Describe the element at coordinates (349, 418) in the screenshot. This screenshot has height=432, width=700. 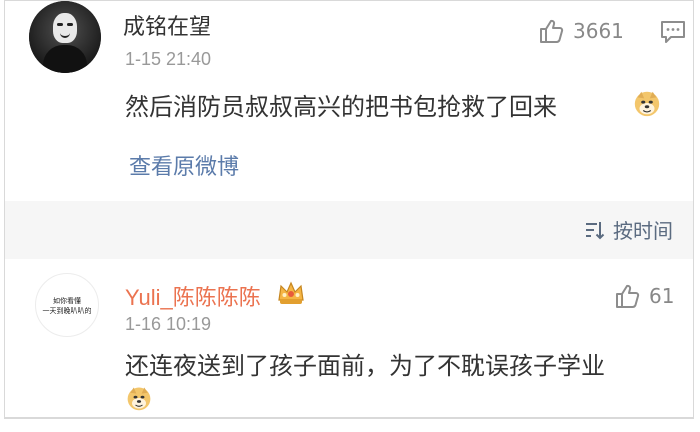
I see `divider` at that location.